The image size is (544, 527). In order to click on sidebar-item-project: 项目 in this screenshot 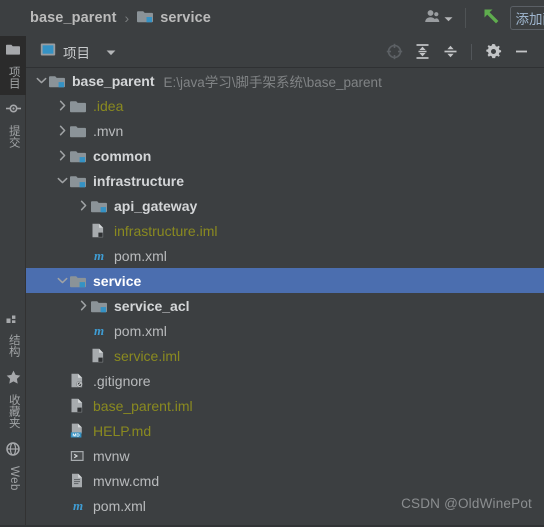, I will do `click(13, 65)`.